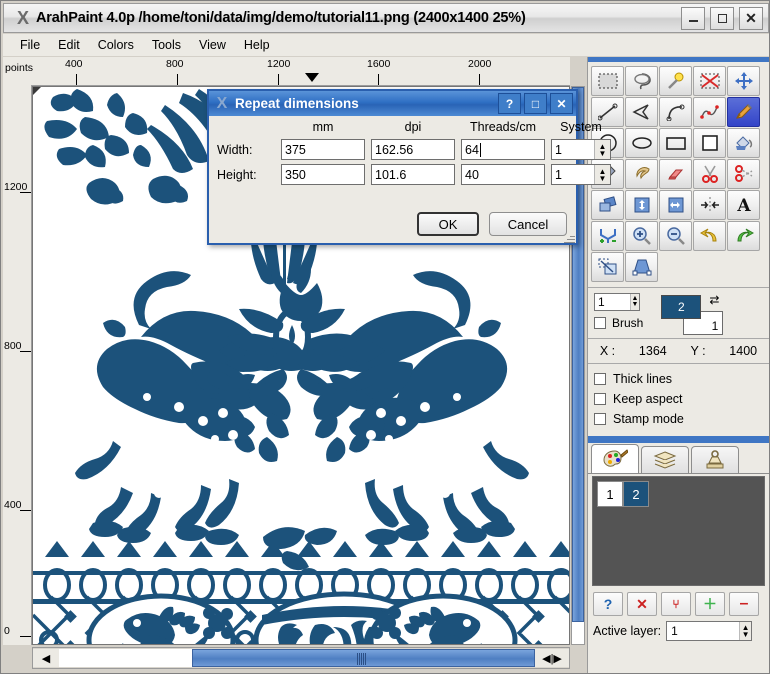  What do you see at coordinates (642, 604) in the screenshot?
I see `palette-delete-button: ✕` at bounding box center [642, 604].